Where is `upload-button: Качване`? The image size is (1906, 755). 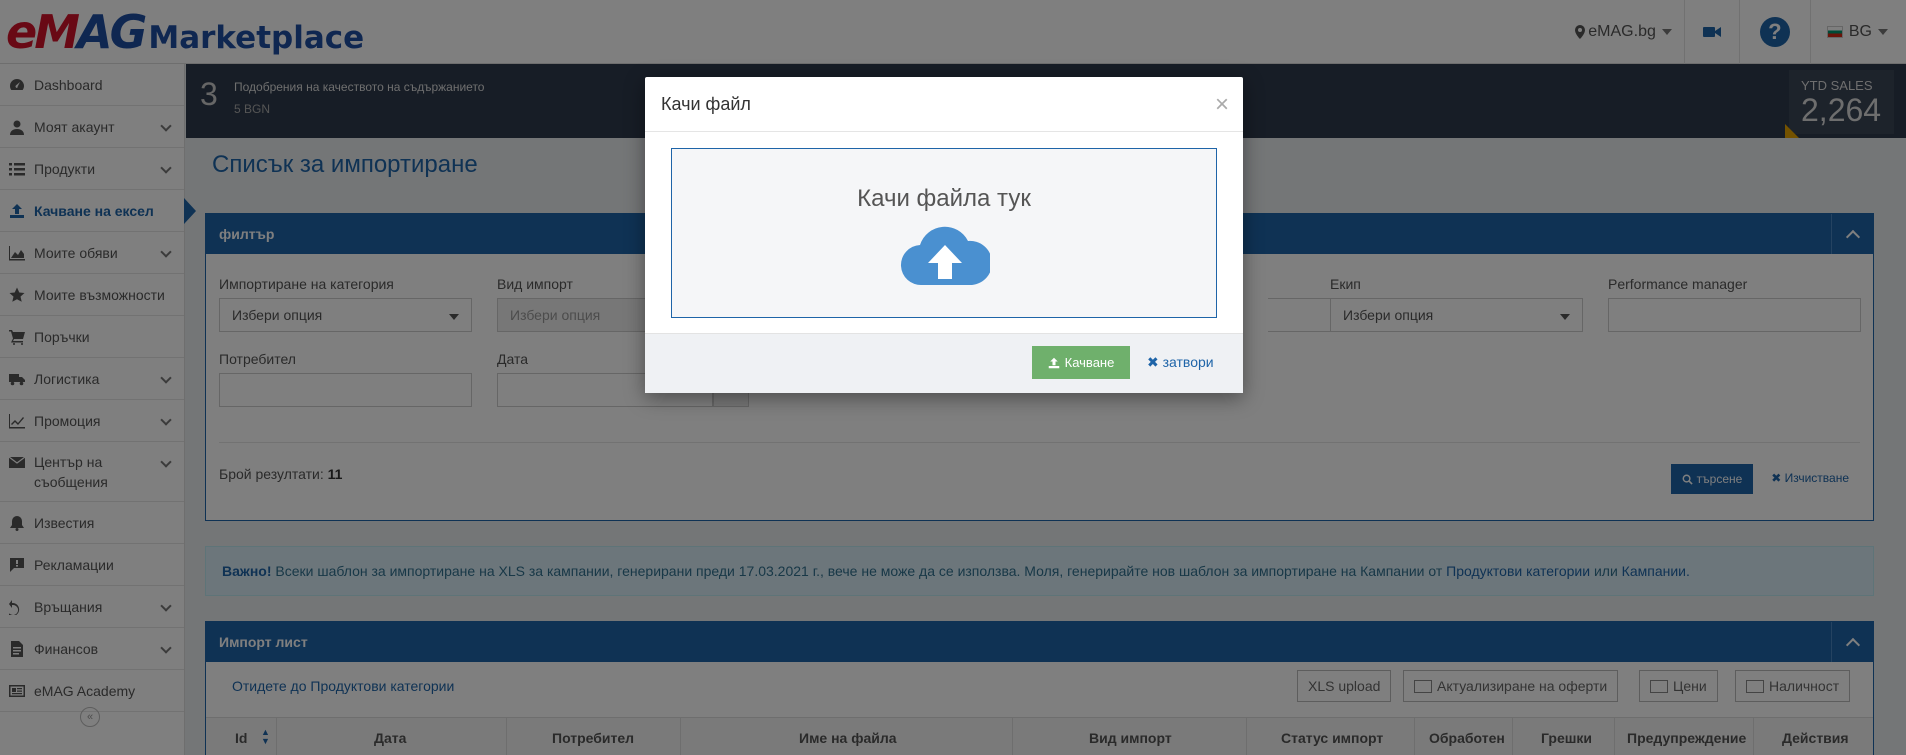 upload-button: Качване is located at coordinates (1081, 362).